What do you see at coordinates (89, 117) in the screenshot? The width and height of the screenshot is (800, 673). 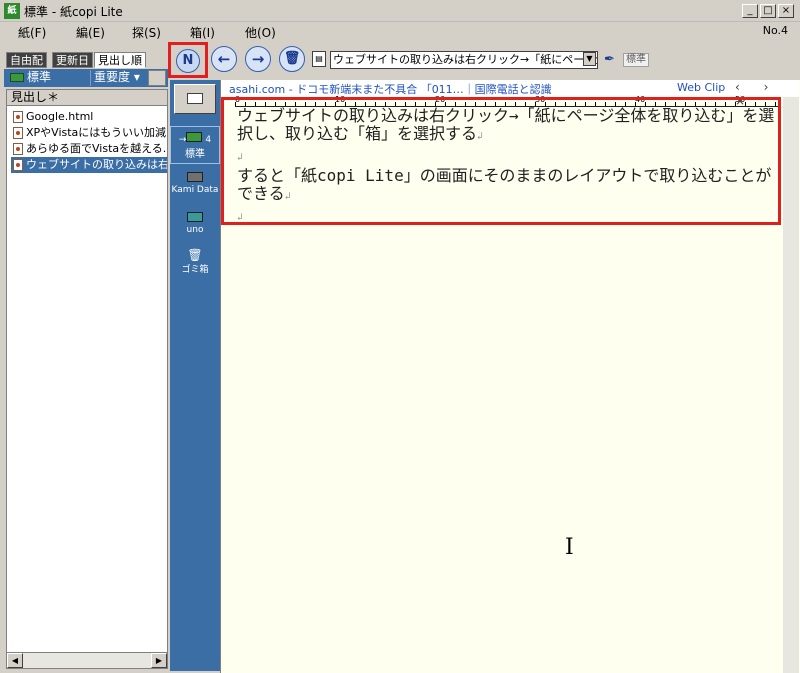 I see `list-item: Google.html` at bounding box center [89, 117].